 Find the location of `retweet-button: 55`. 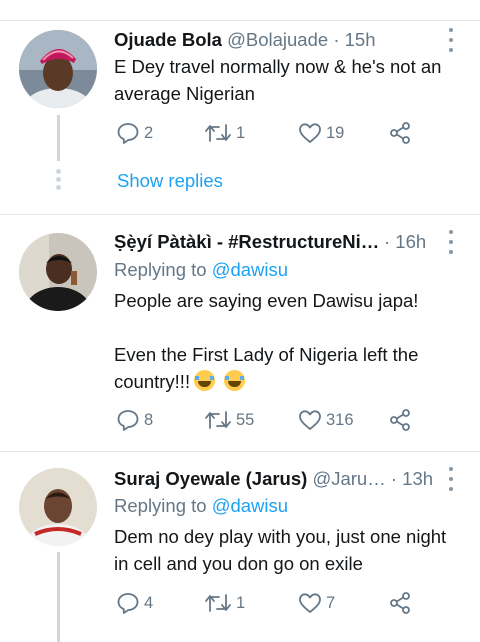

retweet-button: 55 is located at coordinates (229, 420).